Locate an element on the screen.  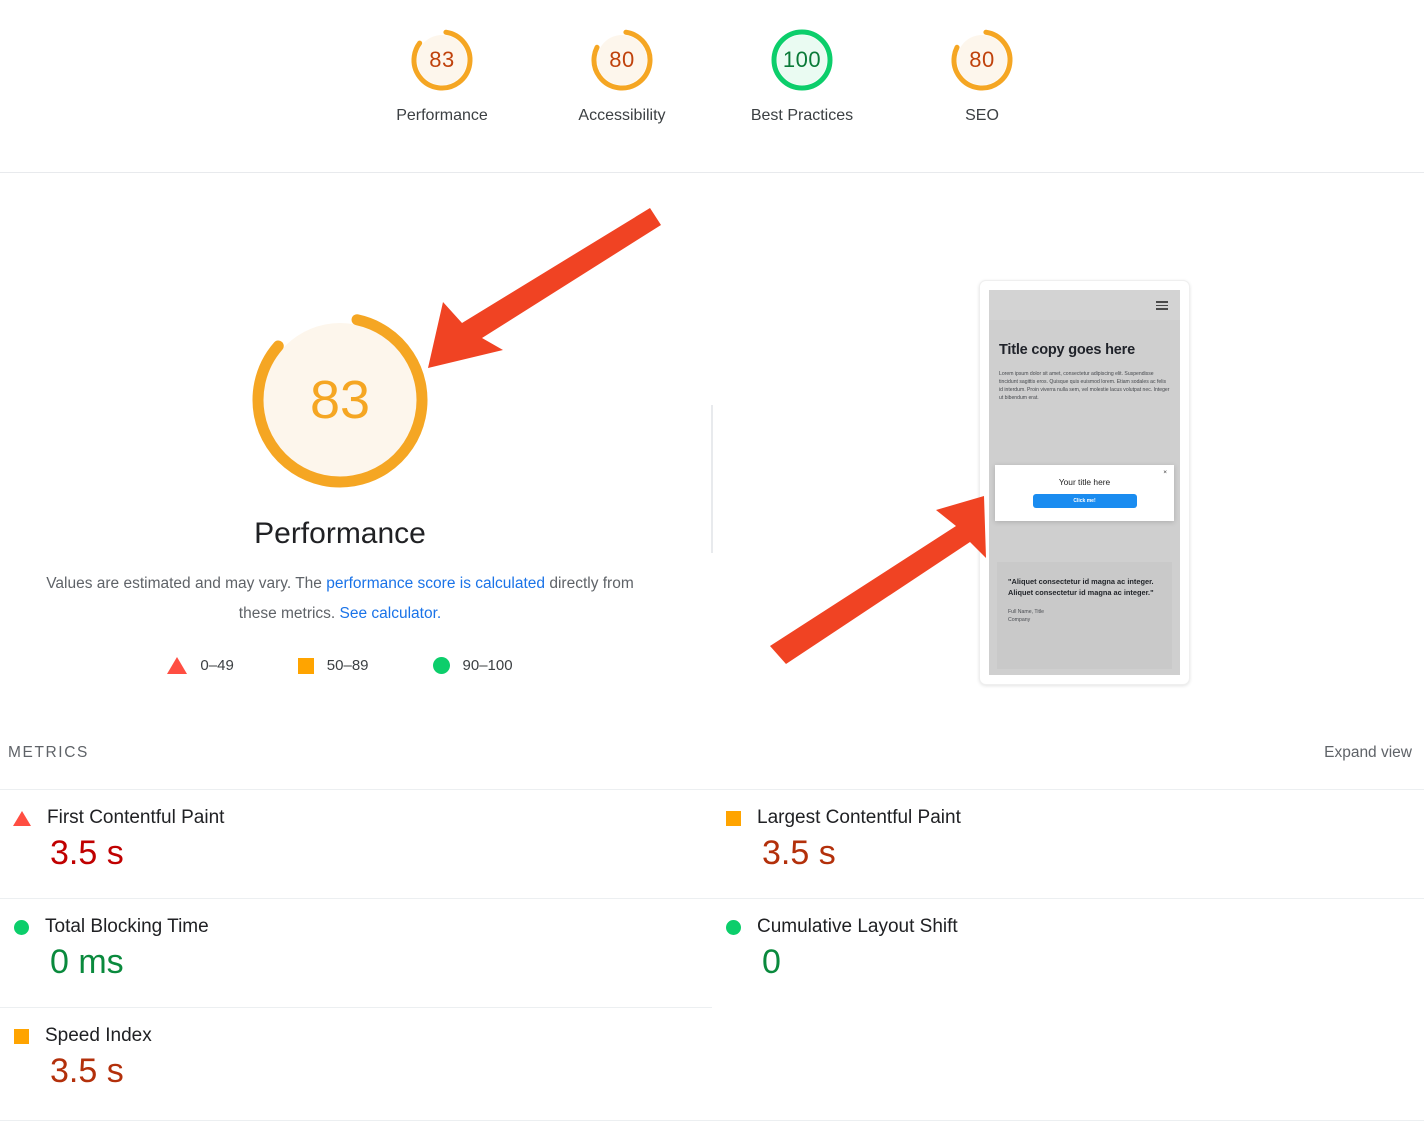
metric-row: Speed Index 3.5 s is located at coordinates (356, 1061).